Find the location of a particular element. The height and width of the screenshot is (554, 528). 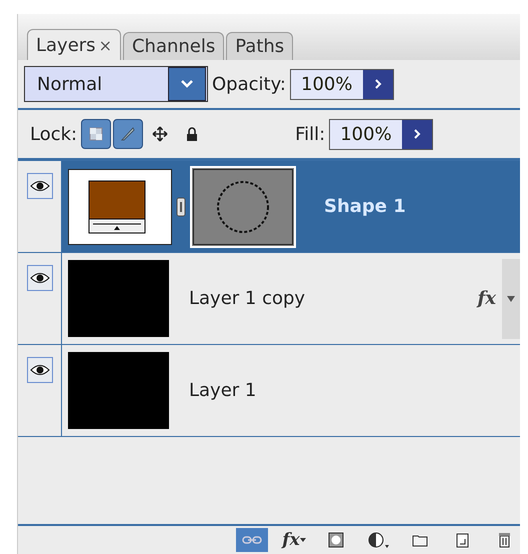

layer-row: Layer 1 copy fx is located at coordinates (291, 298).